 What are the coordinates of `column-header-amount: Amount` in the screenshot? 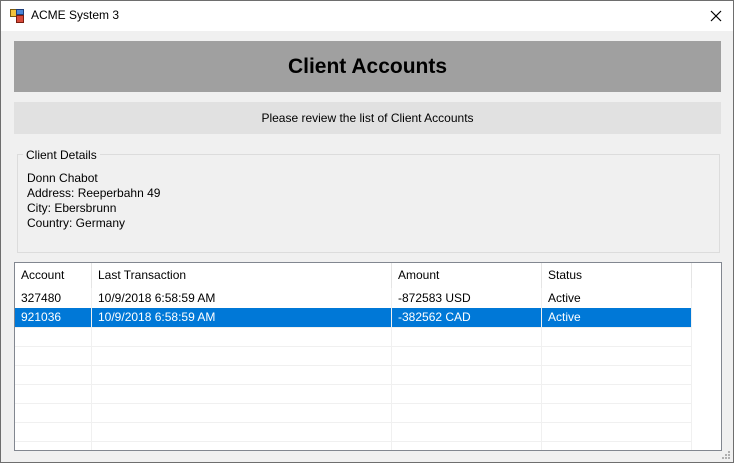 It's located at (467, 275).